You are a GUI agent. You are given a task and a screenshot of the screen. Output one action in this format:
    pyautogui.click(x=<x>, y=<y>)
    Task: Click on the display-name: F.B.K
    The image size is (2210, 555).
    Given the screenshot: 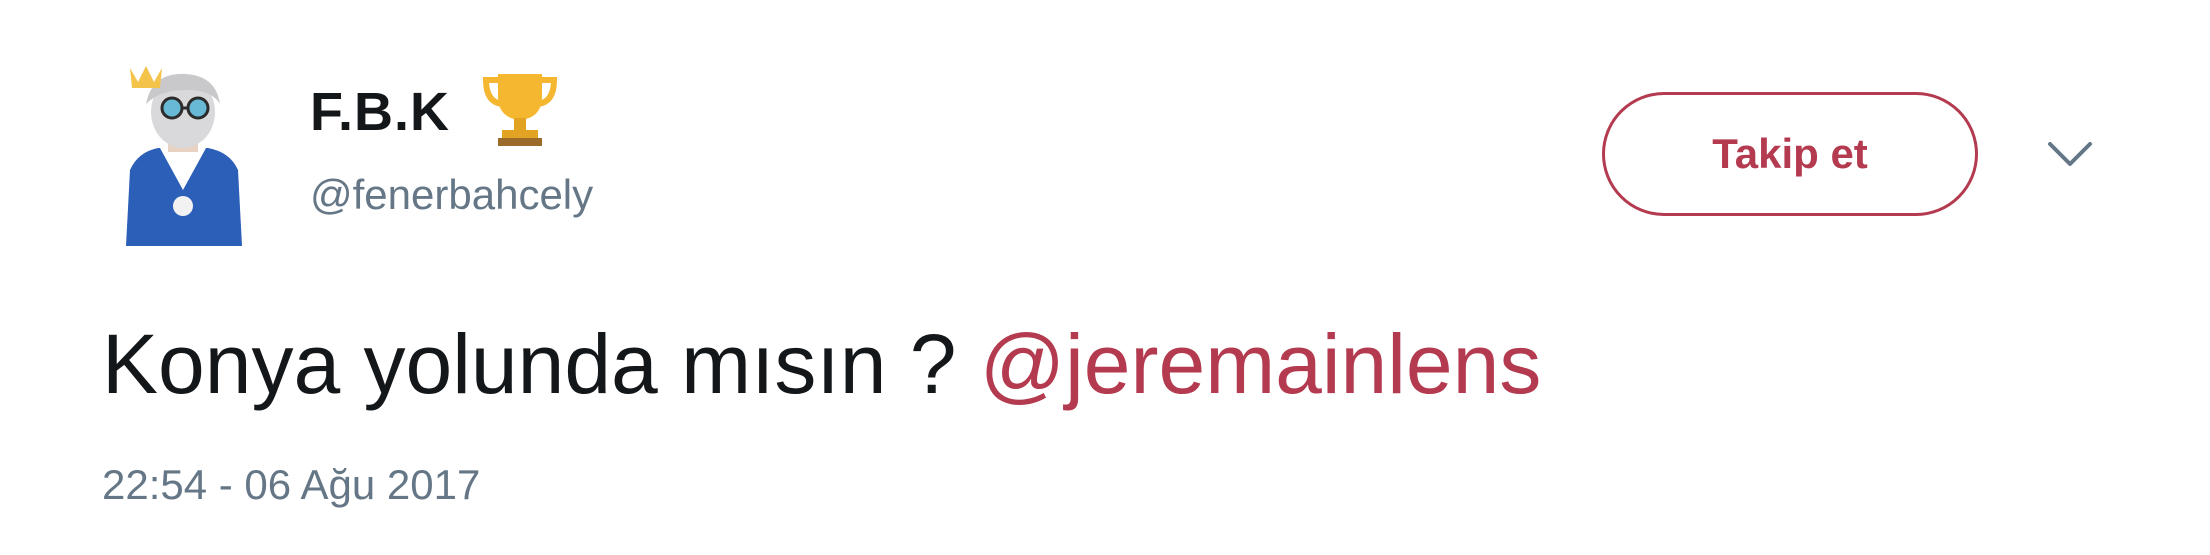 What is the action you would take?
    pyautogui.click(x=380, y=112)
    